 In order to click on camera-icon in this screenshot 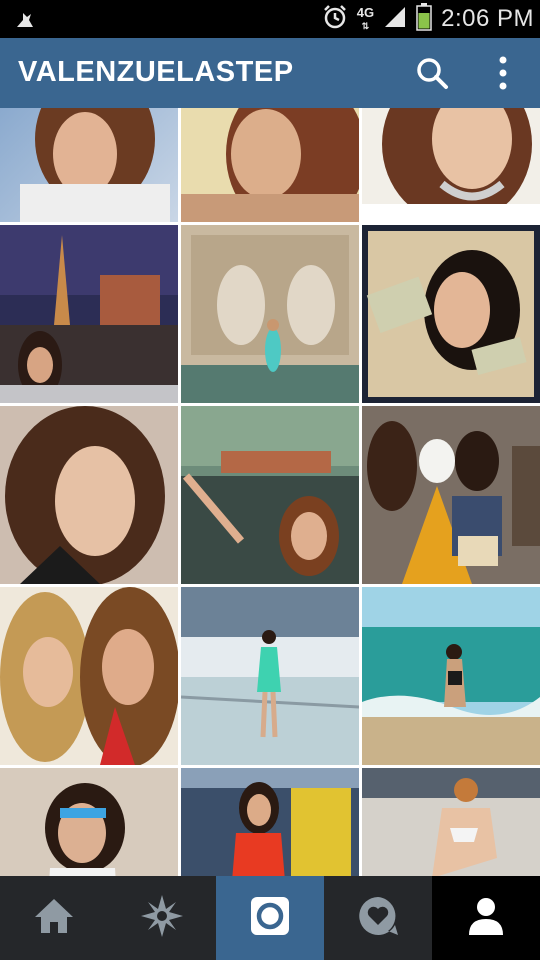, I will do `click(270, 918)`.